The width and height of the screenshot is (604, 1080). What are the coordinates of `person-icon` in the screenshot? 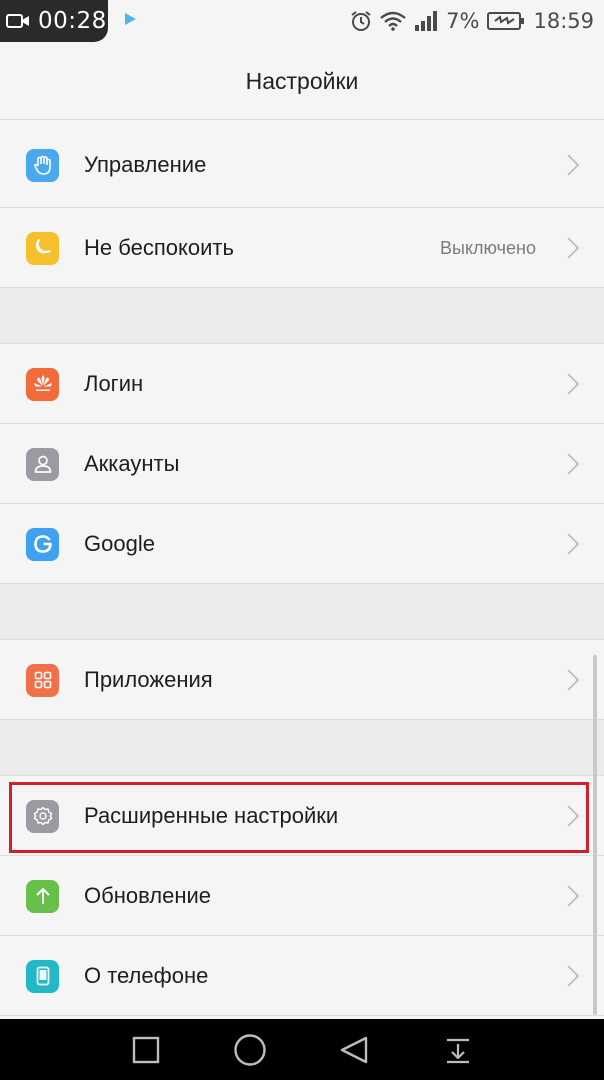 It's located at (42, 464).